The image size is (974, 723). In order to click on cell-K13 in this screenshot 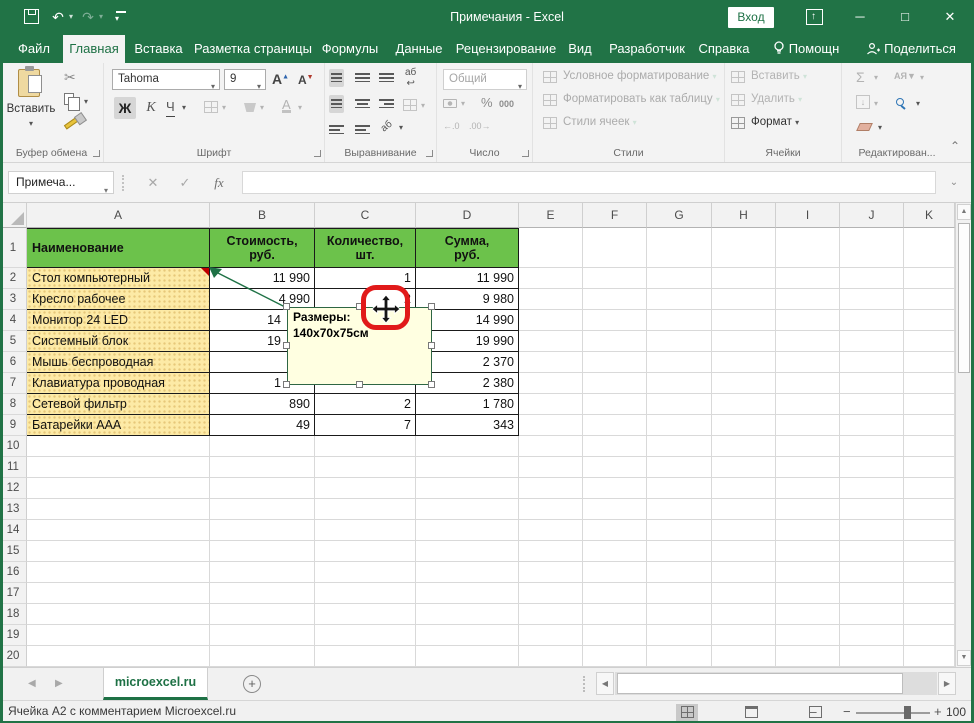, I will do `click(929, 509)`.